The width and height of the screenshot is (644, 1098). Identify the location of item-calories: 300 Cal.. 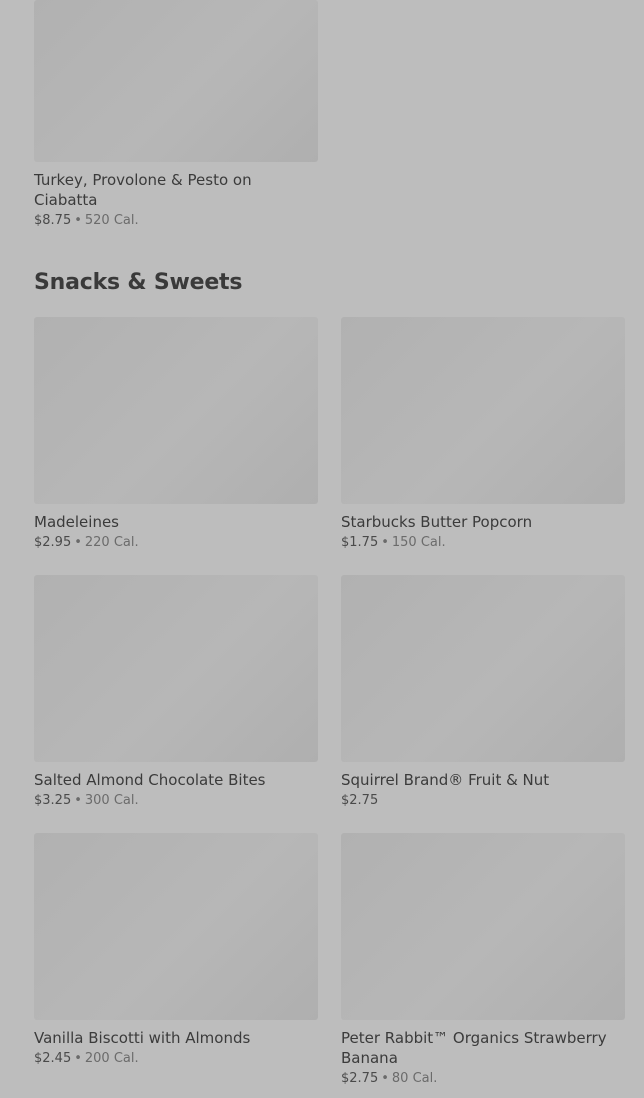
(111, 800).